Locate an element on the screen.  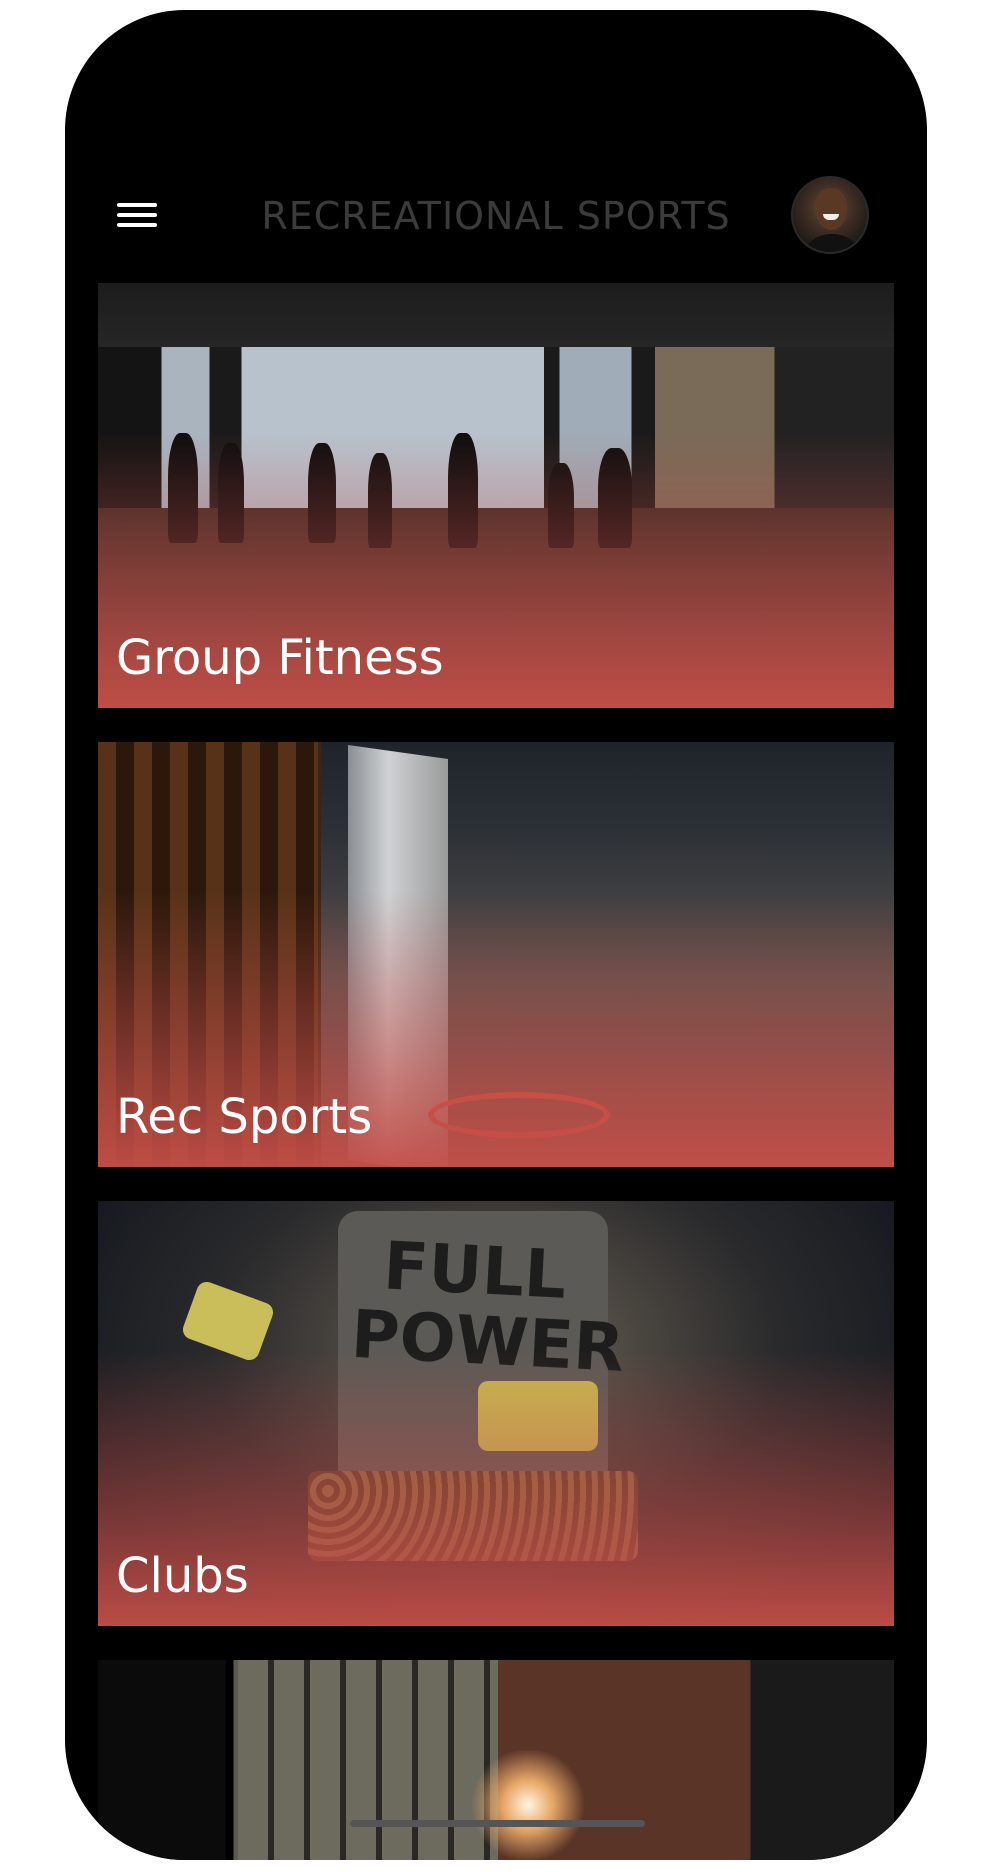
app-header: RECREATIONAL SPORTS is located at coordinates (496, 215).